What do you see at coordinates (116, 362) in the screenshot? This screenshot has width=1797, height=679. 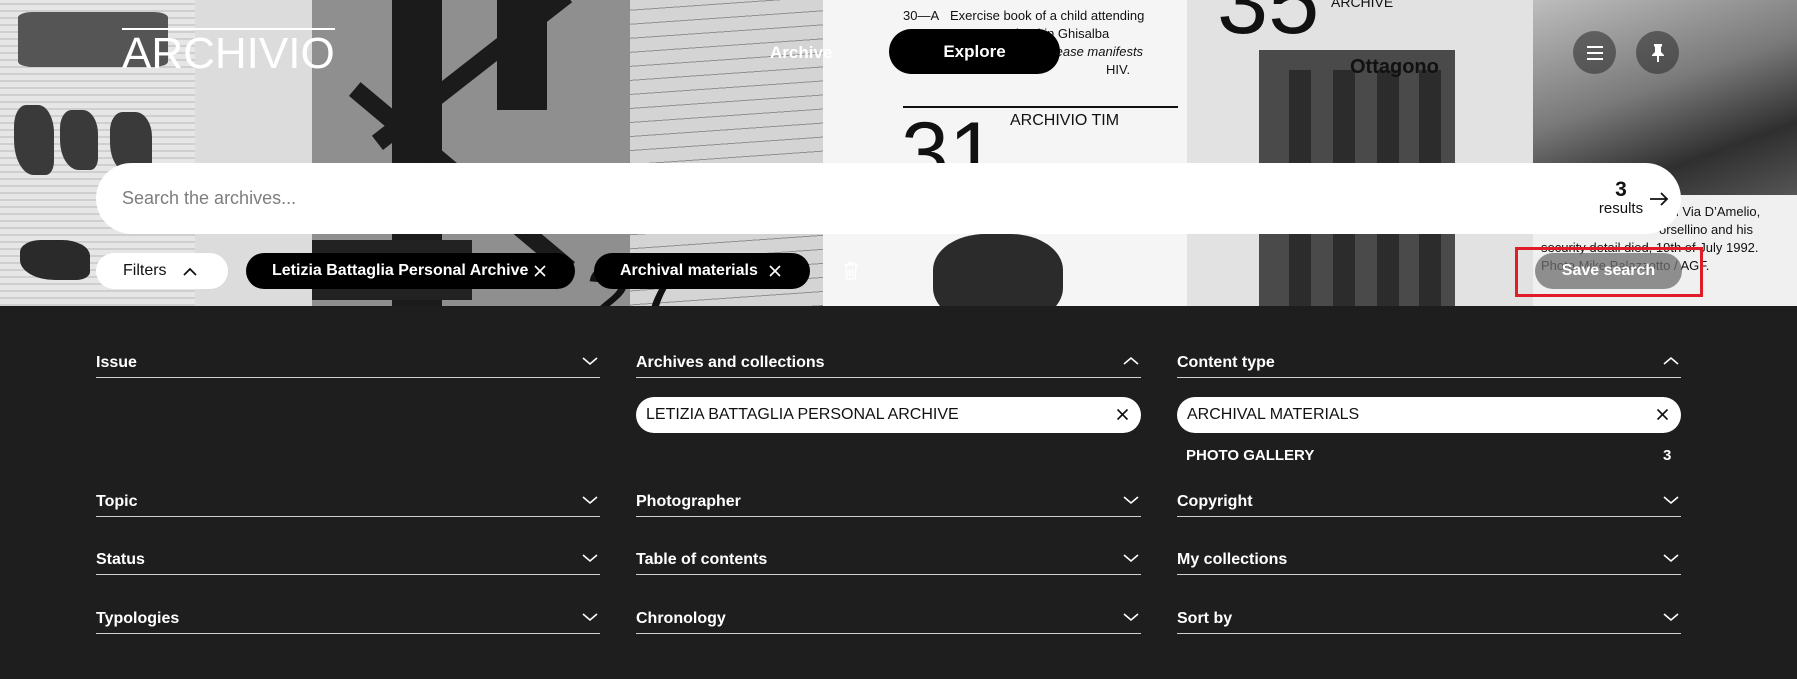 I see `filter-label: Issue` at bounding box center [116, 362].